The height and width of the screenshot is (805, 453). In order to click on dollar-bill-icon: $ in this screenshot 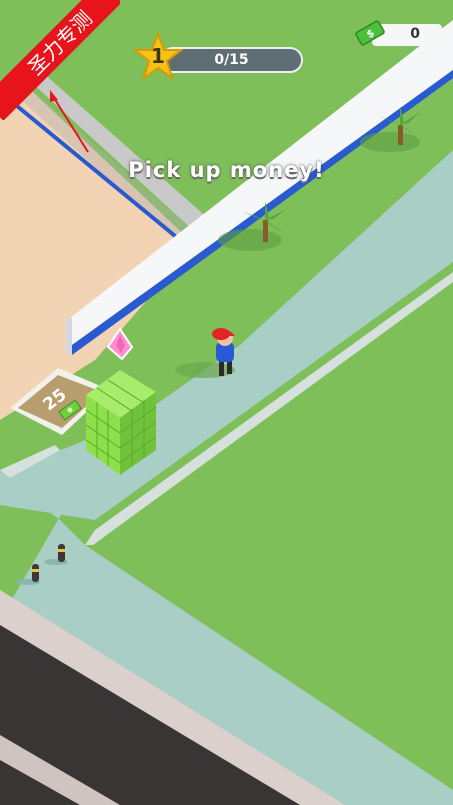, I will do `click(370, 33)`.